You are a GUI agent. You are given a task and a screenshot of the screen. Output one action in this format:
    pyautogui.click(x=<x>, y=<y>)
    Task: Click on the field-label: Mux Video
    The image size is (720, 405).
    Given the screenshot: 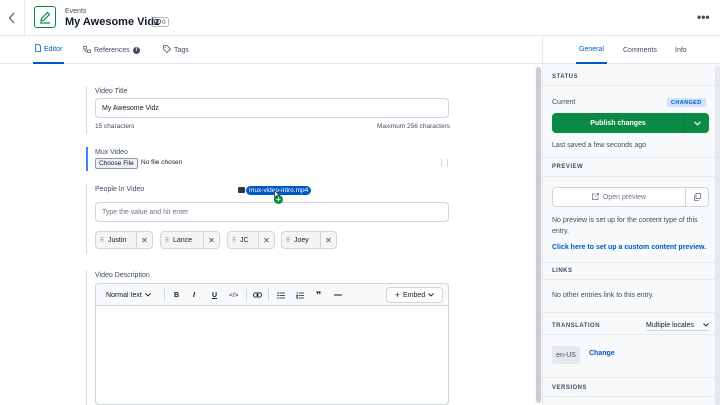 What is the action you would take?
    pyautogui.click(x=111, y=152)
    